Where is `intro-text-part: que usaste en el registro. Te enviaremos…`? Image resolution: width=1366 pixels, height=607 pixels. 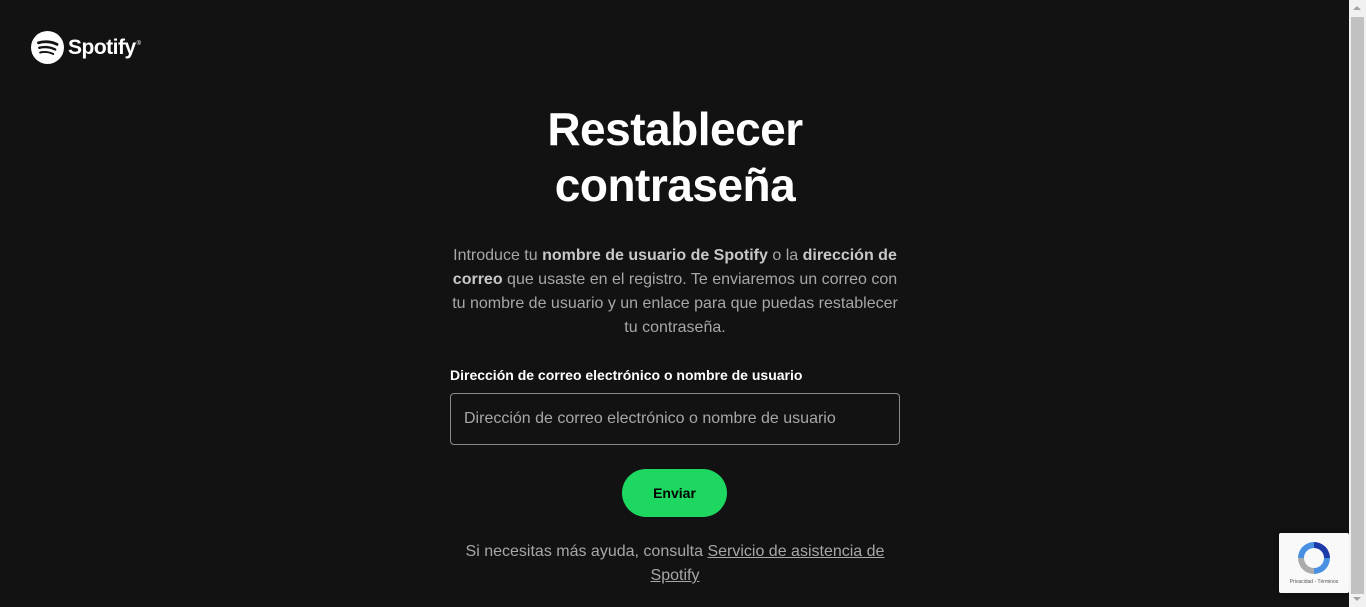
intro-text-part: que usaste en el registro. Te enviaremos… is located at coordinates (675, 303).